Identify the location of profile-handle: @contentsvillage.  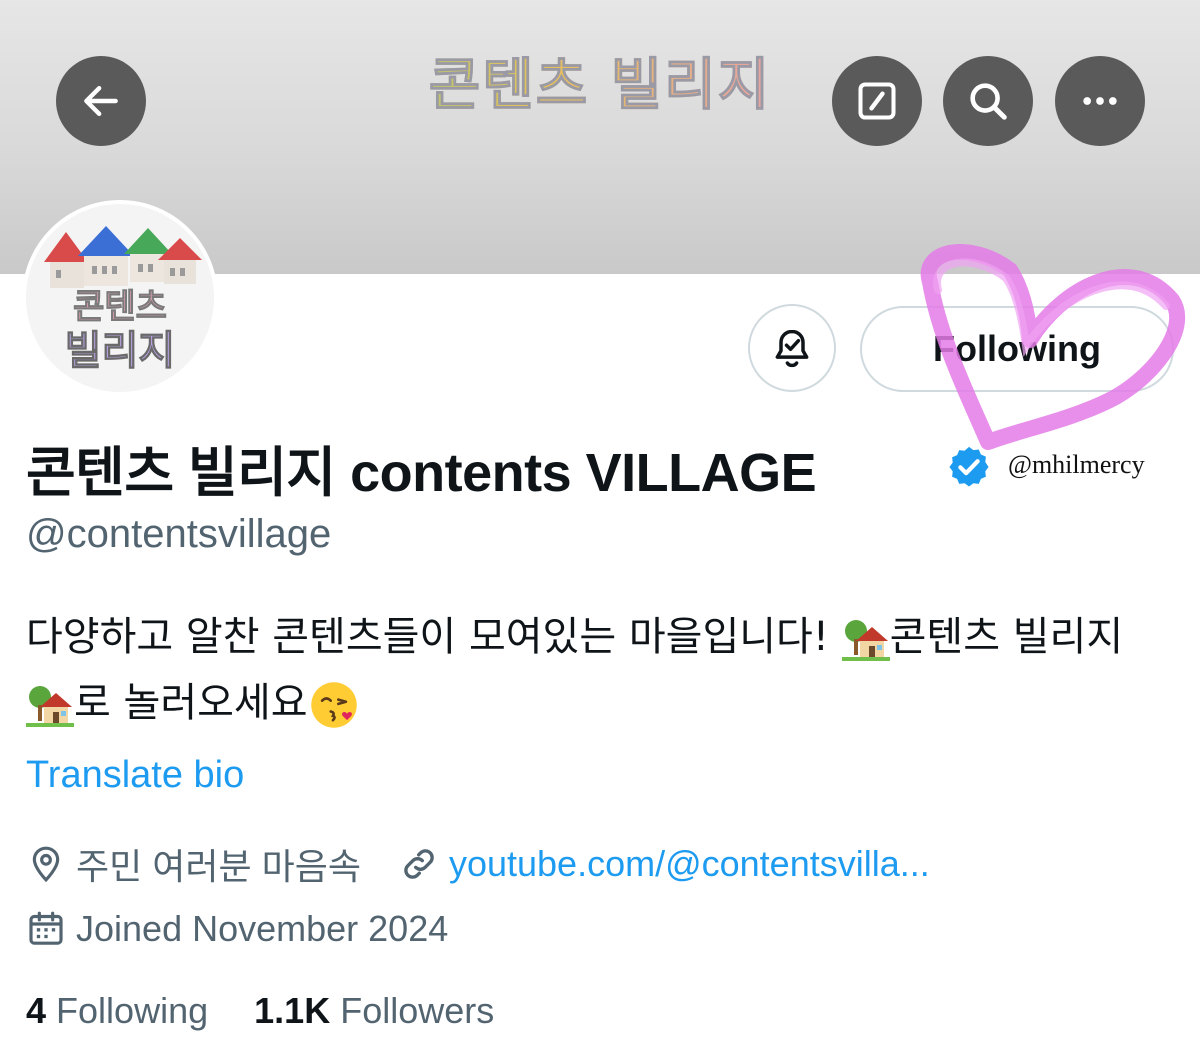
(179, 534).